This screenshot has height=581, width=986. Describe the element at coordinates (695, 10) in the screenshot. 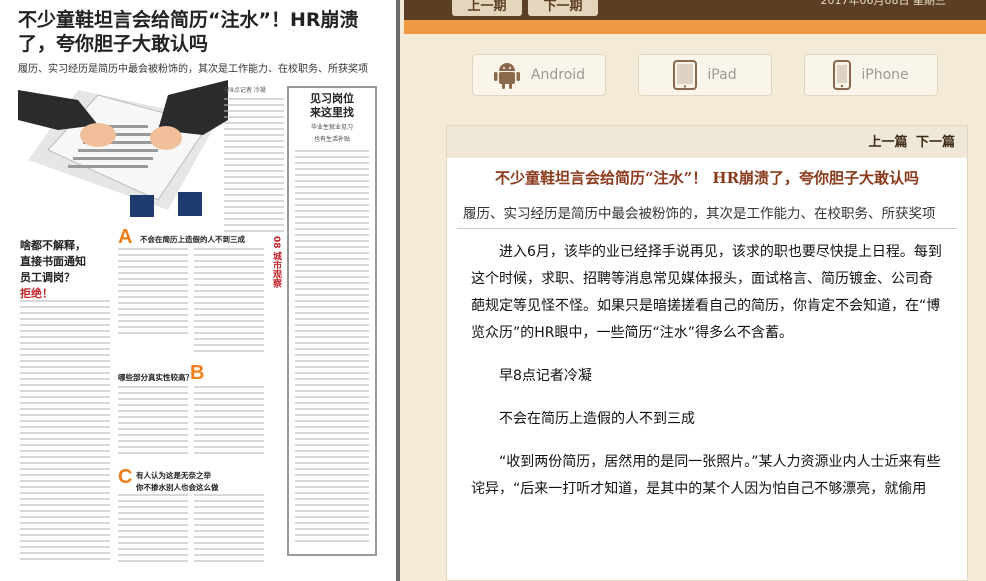

I see `issue-nav-bar: 上一期 下一期 2017年06月08日 星期三` at that location.